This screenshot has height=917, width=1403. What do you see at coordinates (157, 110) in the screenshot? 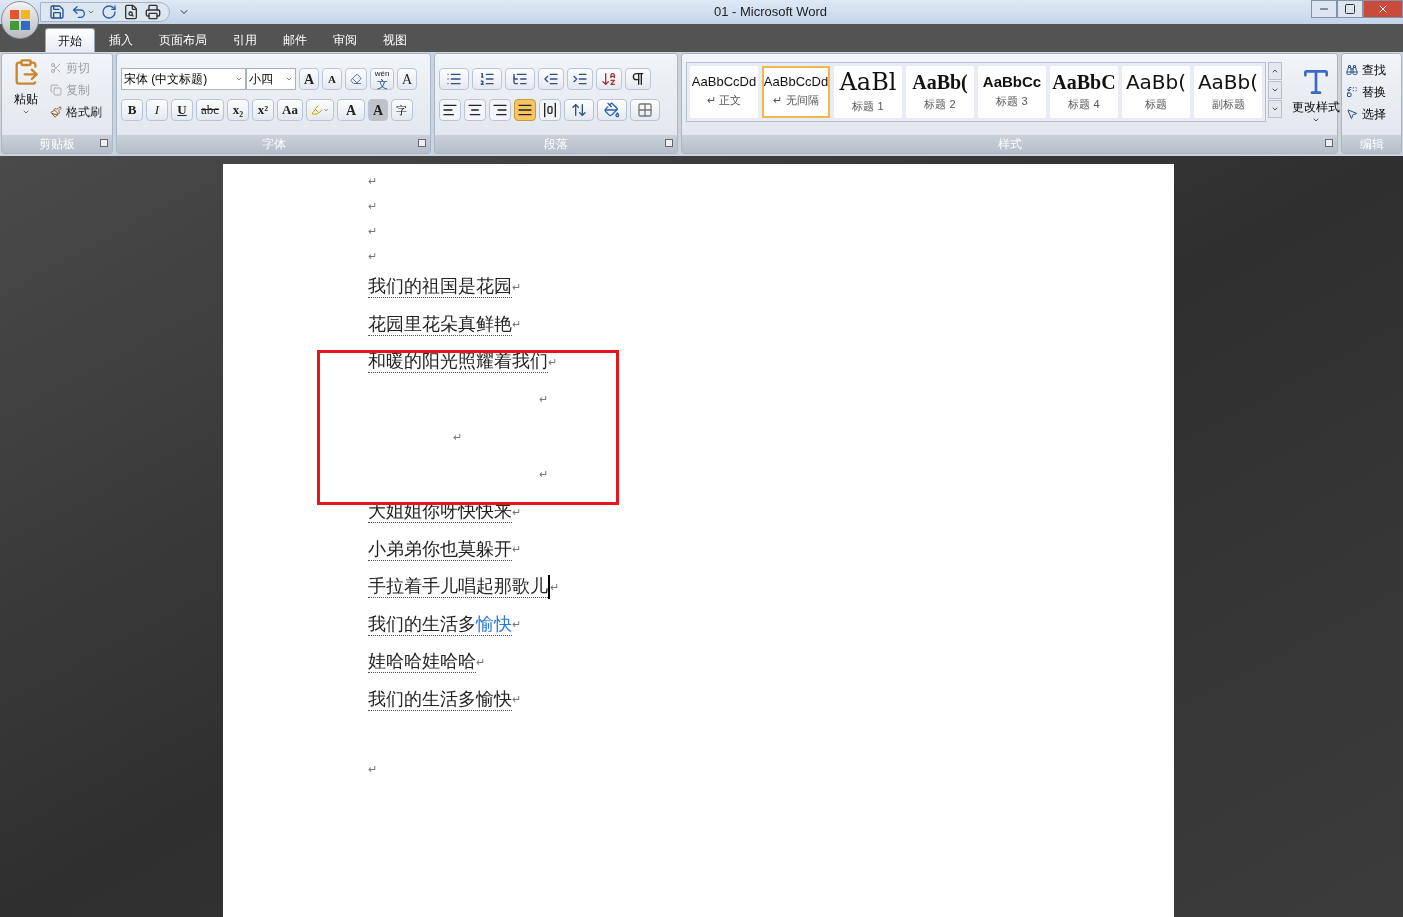
I see `format-button: I` at bounding box center [157, 110].